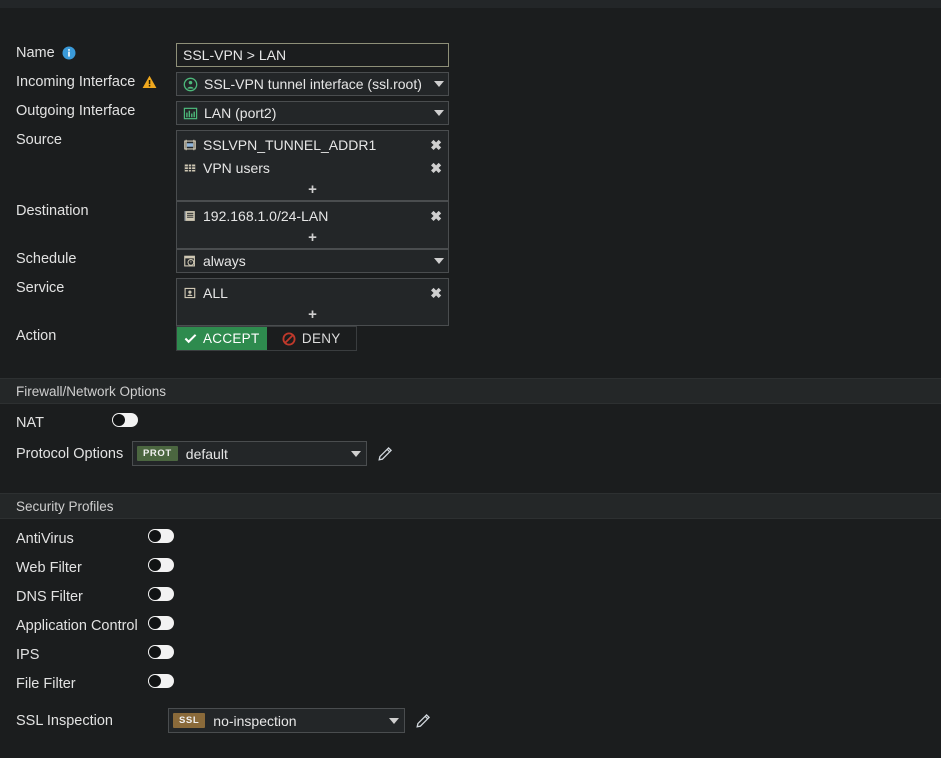 The width and height of the screenshot is (941, 758). What do you see at coordinates (312, 261) in the screenshot?
I see `schedule-select: always` at bounding box center [312, 261].